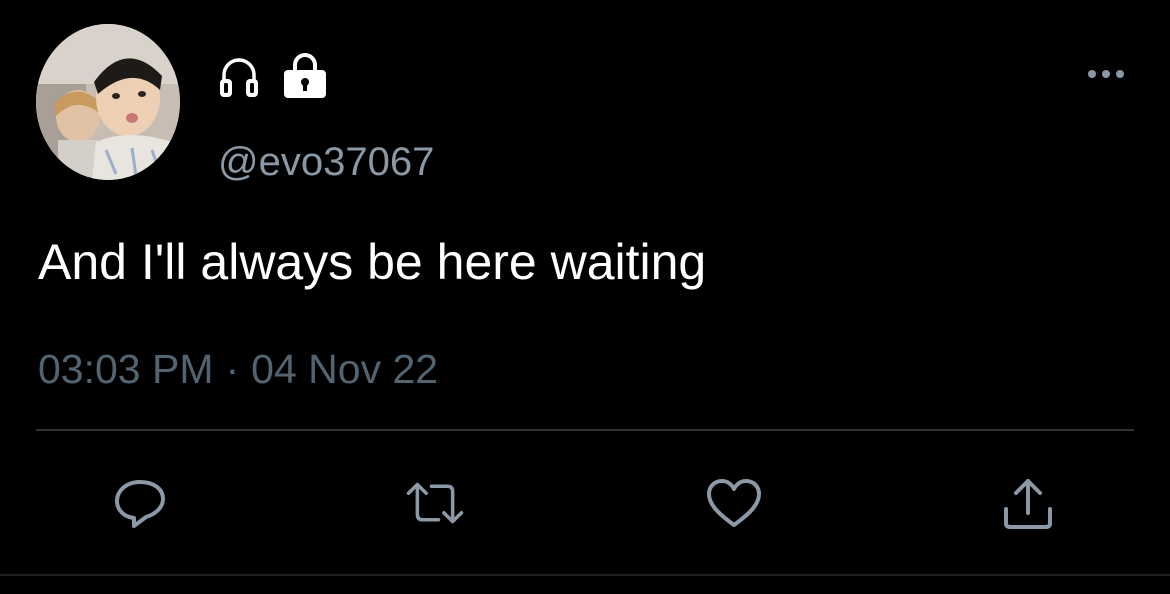 The height and width of the screenshot is (594, 1170). Describe the element at coordinates (326, 162) in the screenshot. I see `author-handle: @evo37067` at that location.